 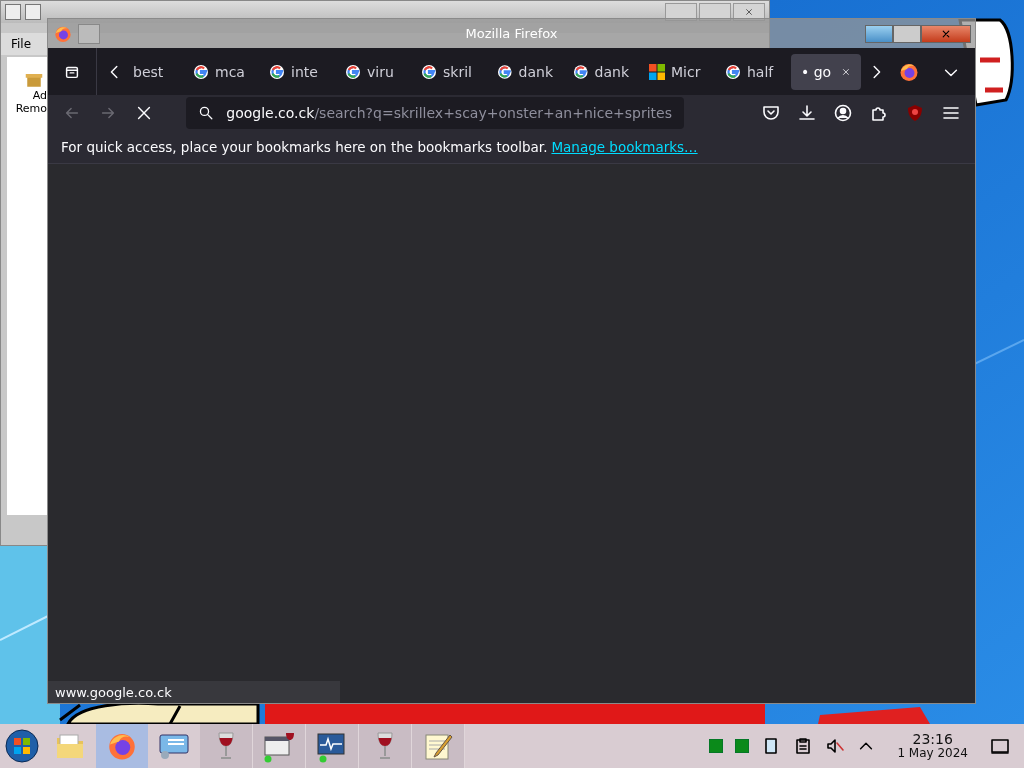 What do you see at coordinates (206, 113) in the screenshot?
I see `search-icon` at bounding box center [206, 113].